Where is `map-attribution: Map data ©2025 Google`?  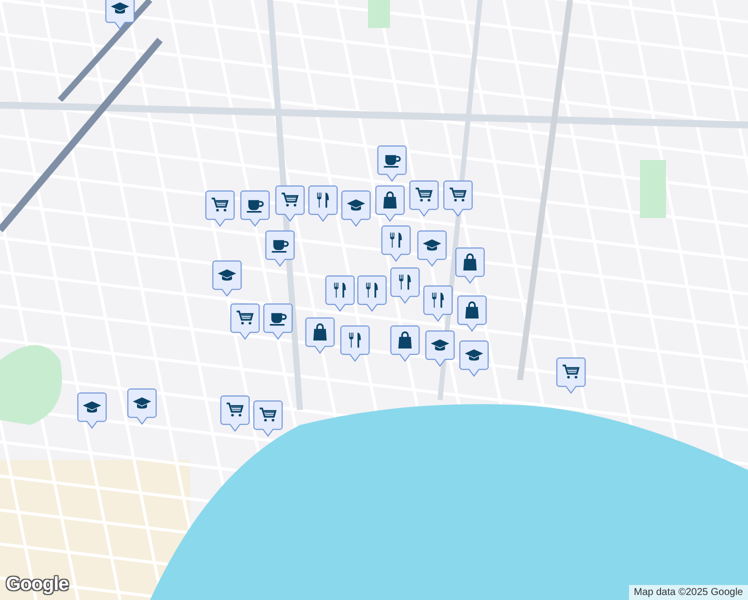
map-attribution: Map data ©2025 Google is located at coordinates (688, 592).